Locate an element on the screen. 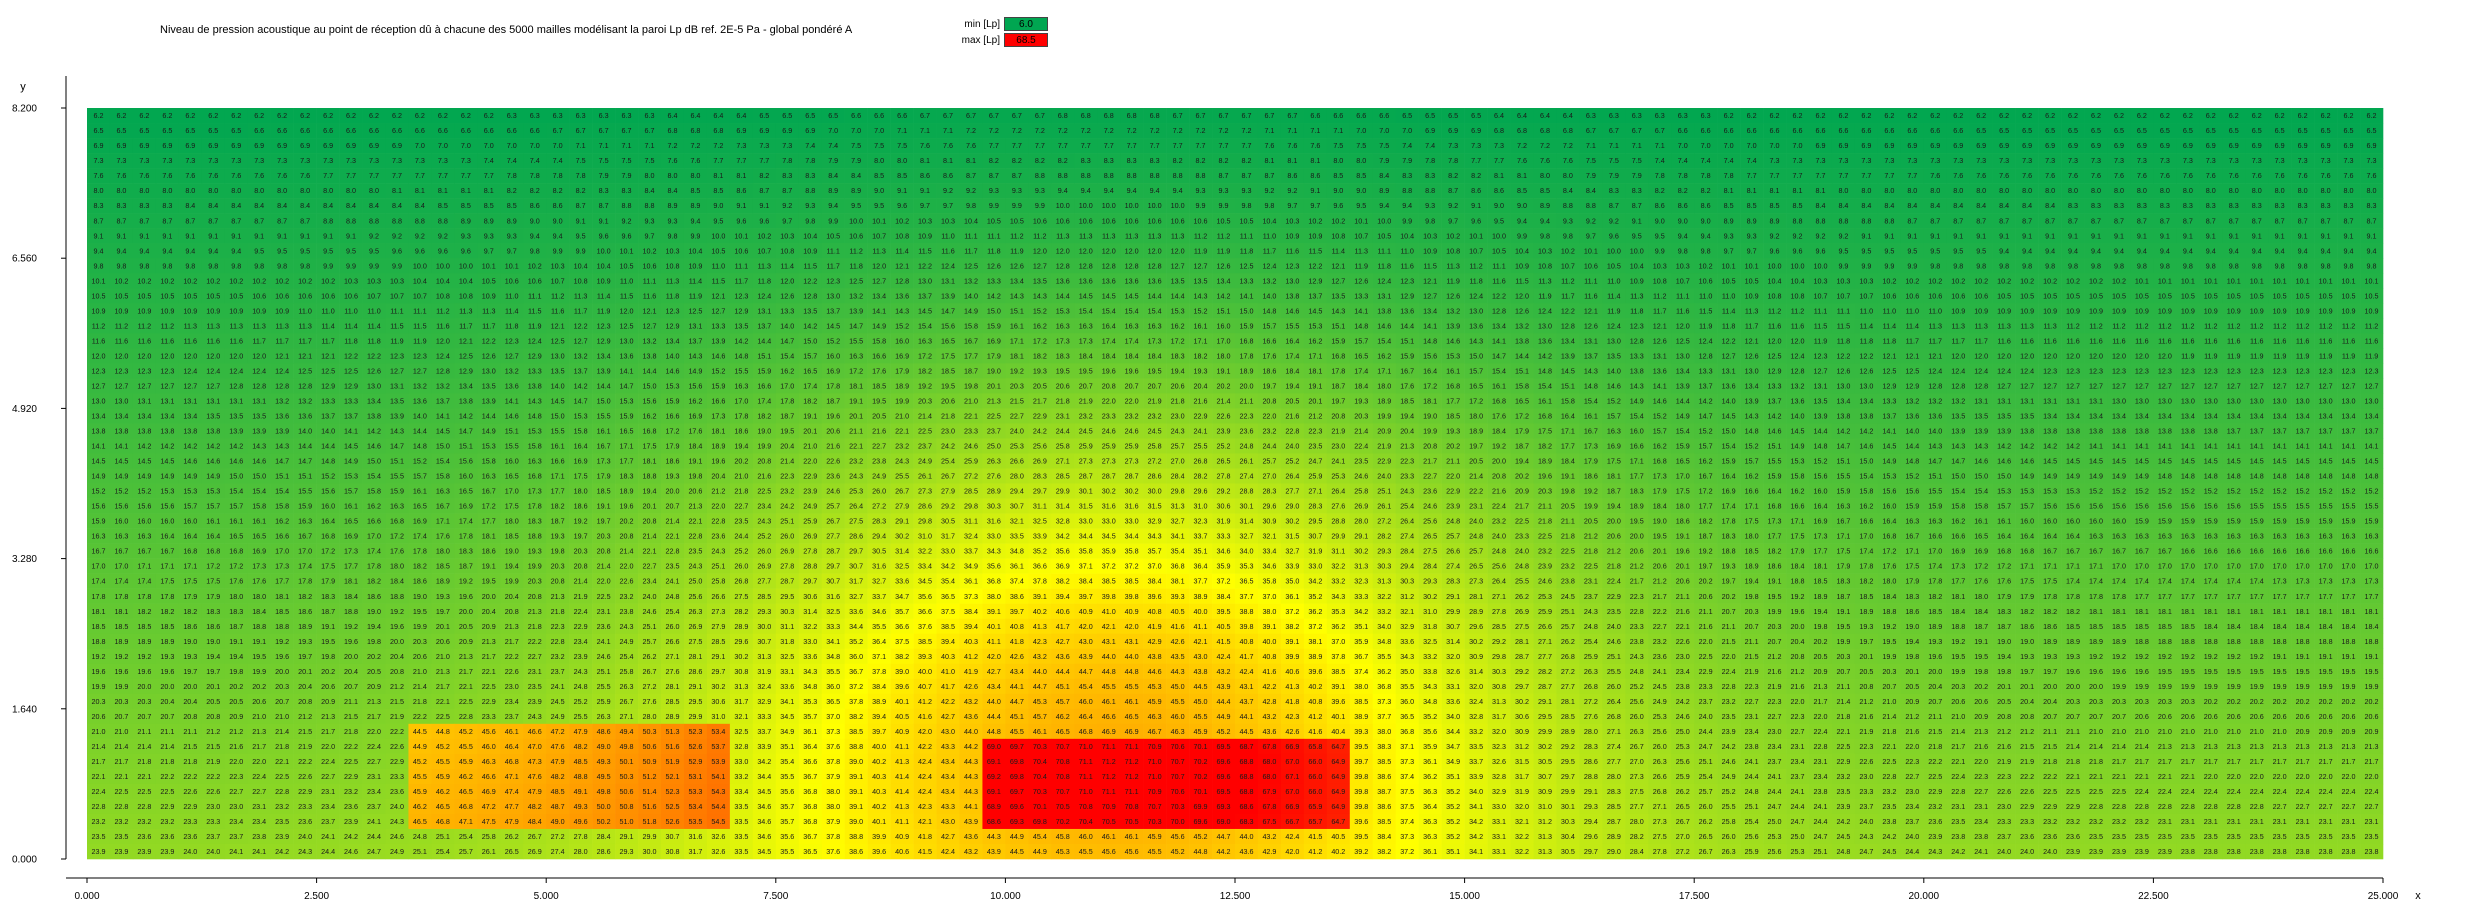 The width and height of the screenshot is (2480, 907). cell-label: 25.0 is located at coordinates (994, 446).